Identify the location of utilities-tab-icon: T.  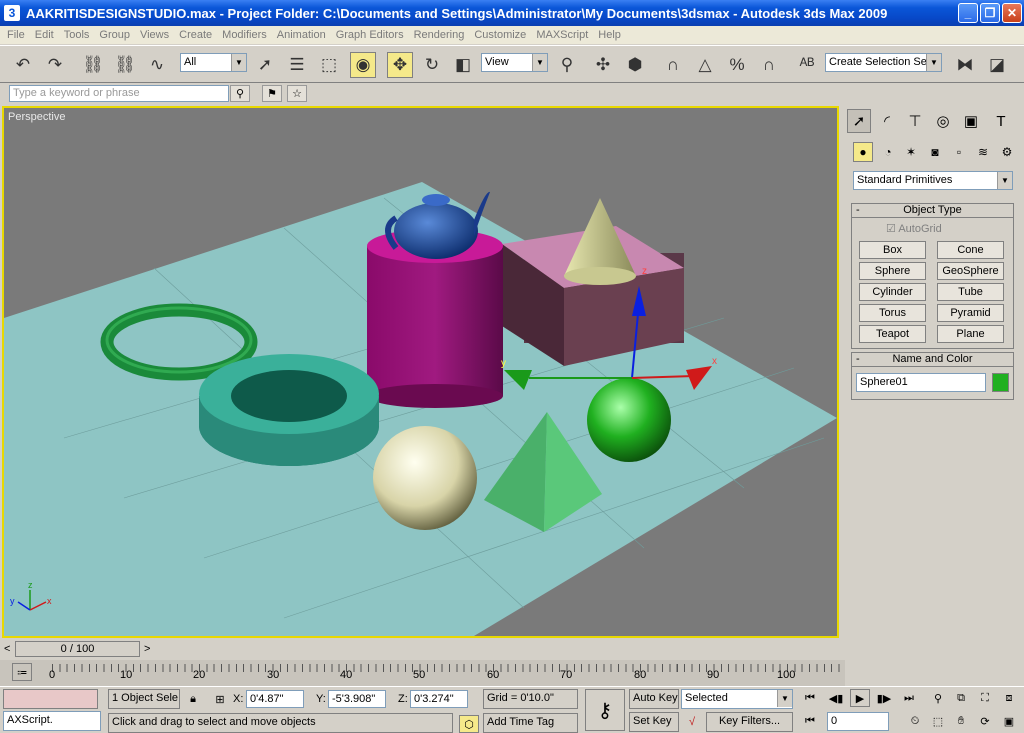
(1001, 121).